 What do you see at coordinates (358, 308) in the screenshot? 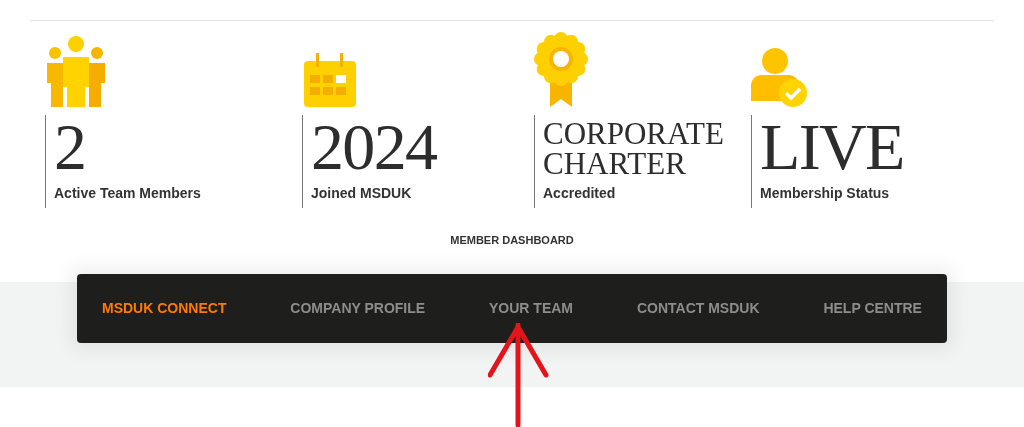
I see `nav-link: COMPANY PROFILE` at bounding box center [358, 308].